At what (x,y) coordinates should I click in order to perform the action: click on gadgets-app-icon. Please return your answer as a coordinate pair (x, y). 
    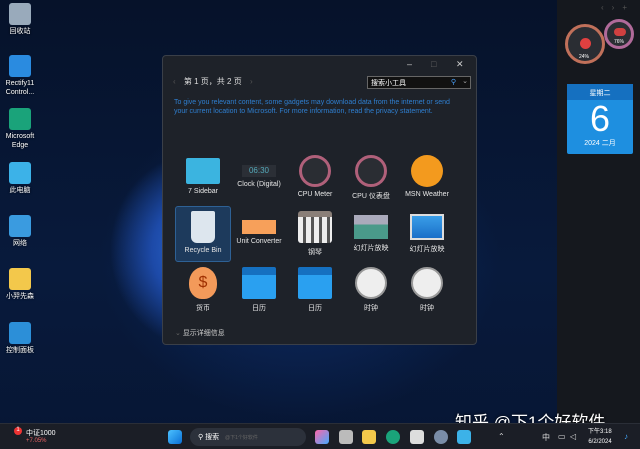
    Looking at the image, I should click on (464, 437).